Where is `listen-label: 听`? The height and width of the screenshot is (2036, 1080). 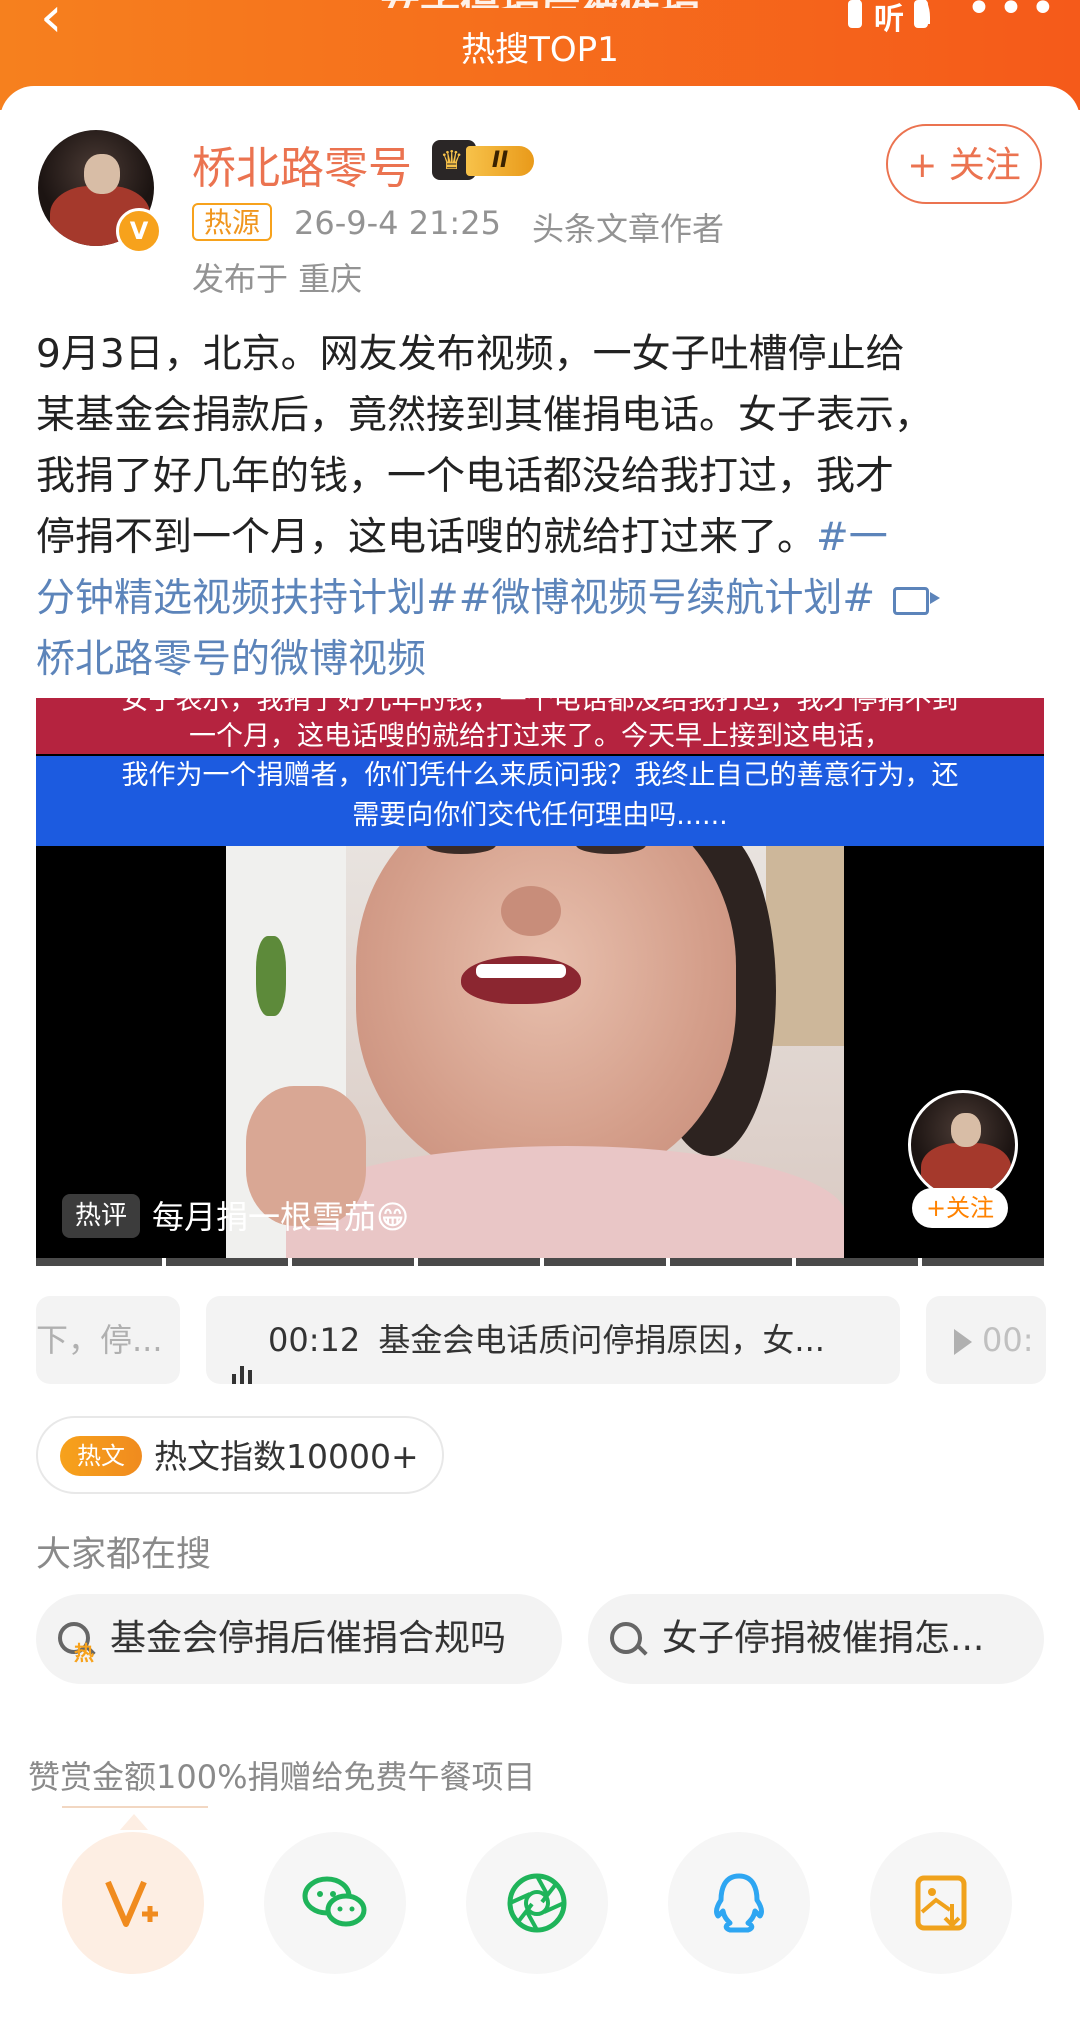 listen-label: 听 is located at coordinates (889, 19).